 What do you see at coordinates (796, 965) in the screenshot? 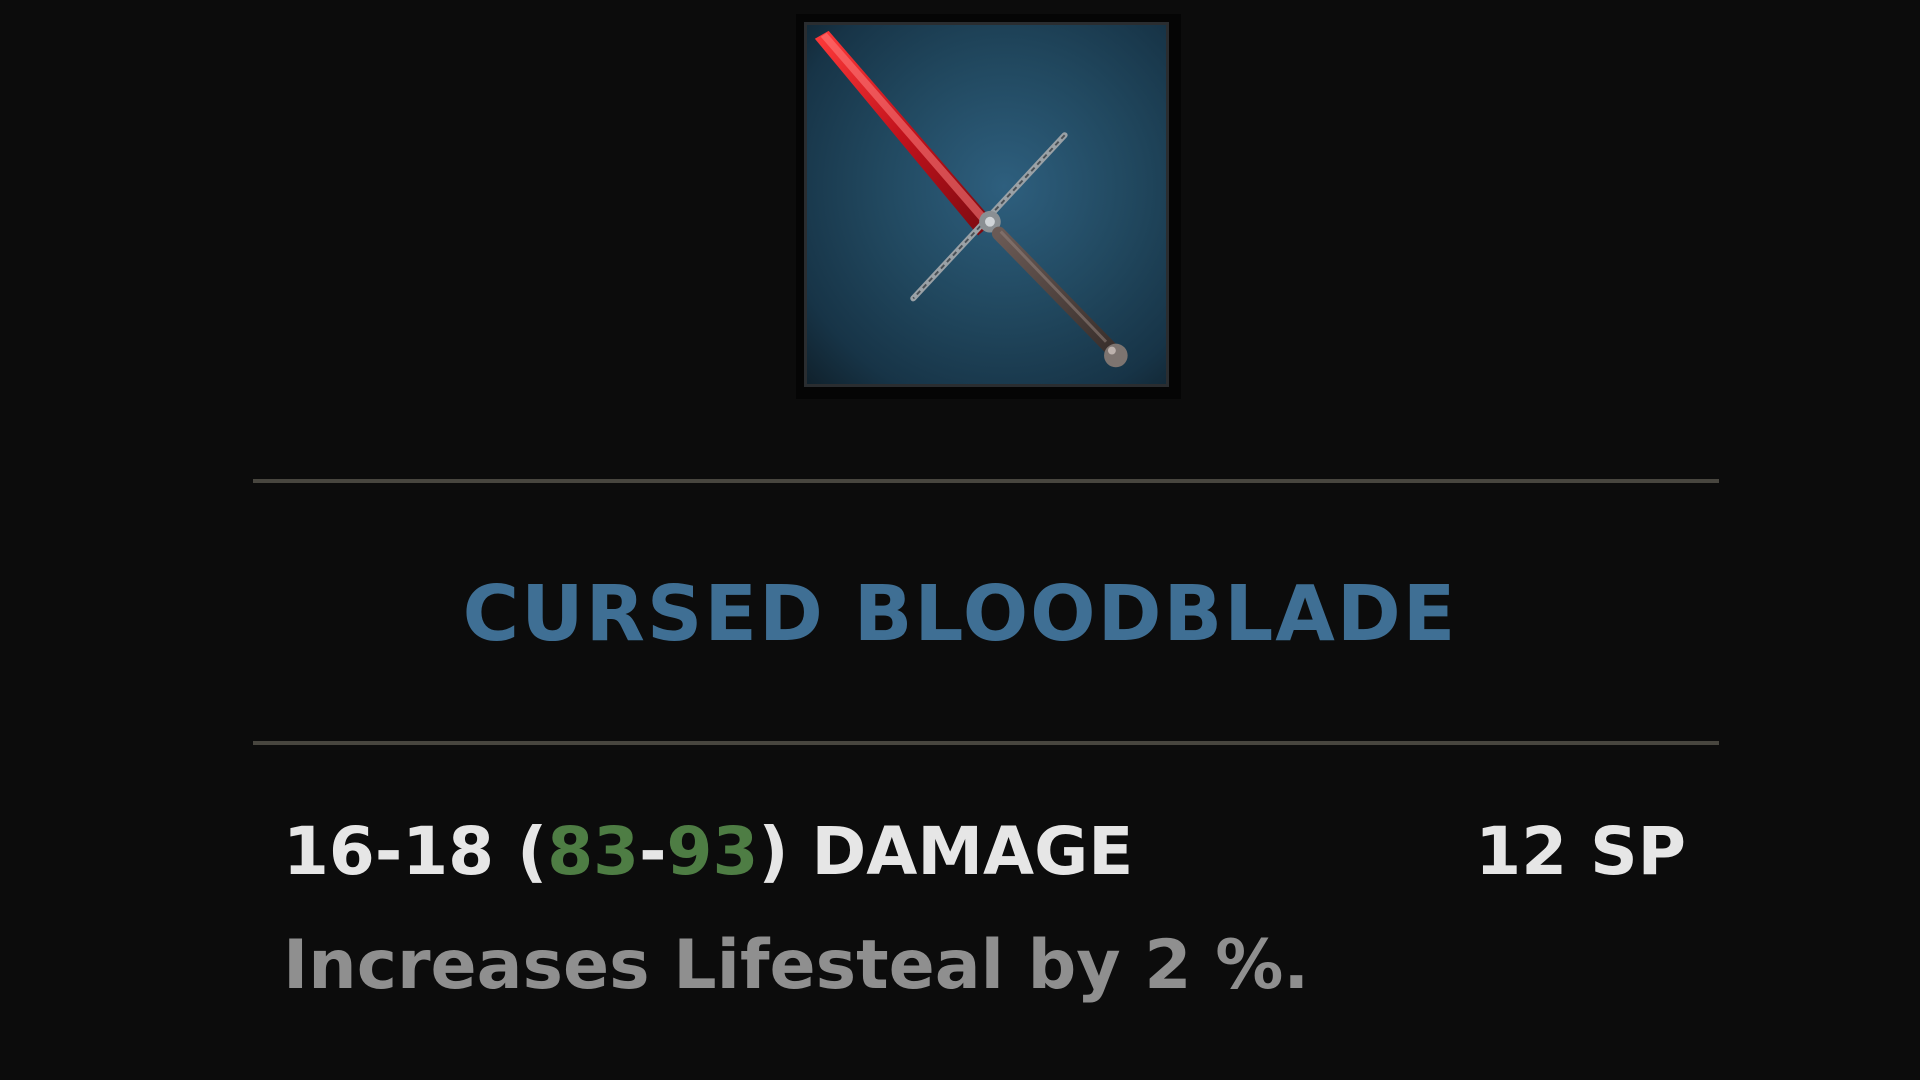
I see `item-description: Increases Lifesteal by 2 %.` at bounding box center [796, 965].